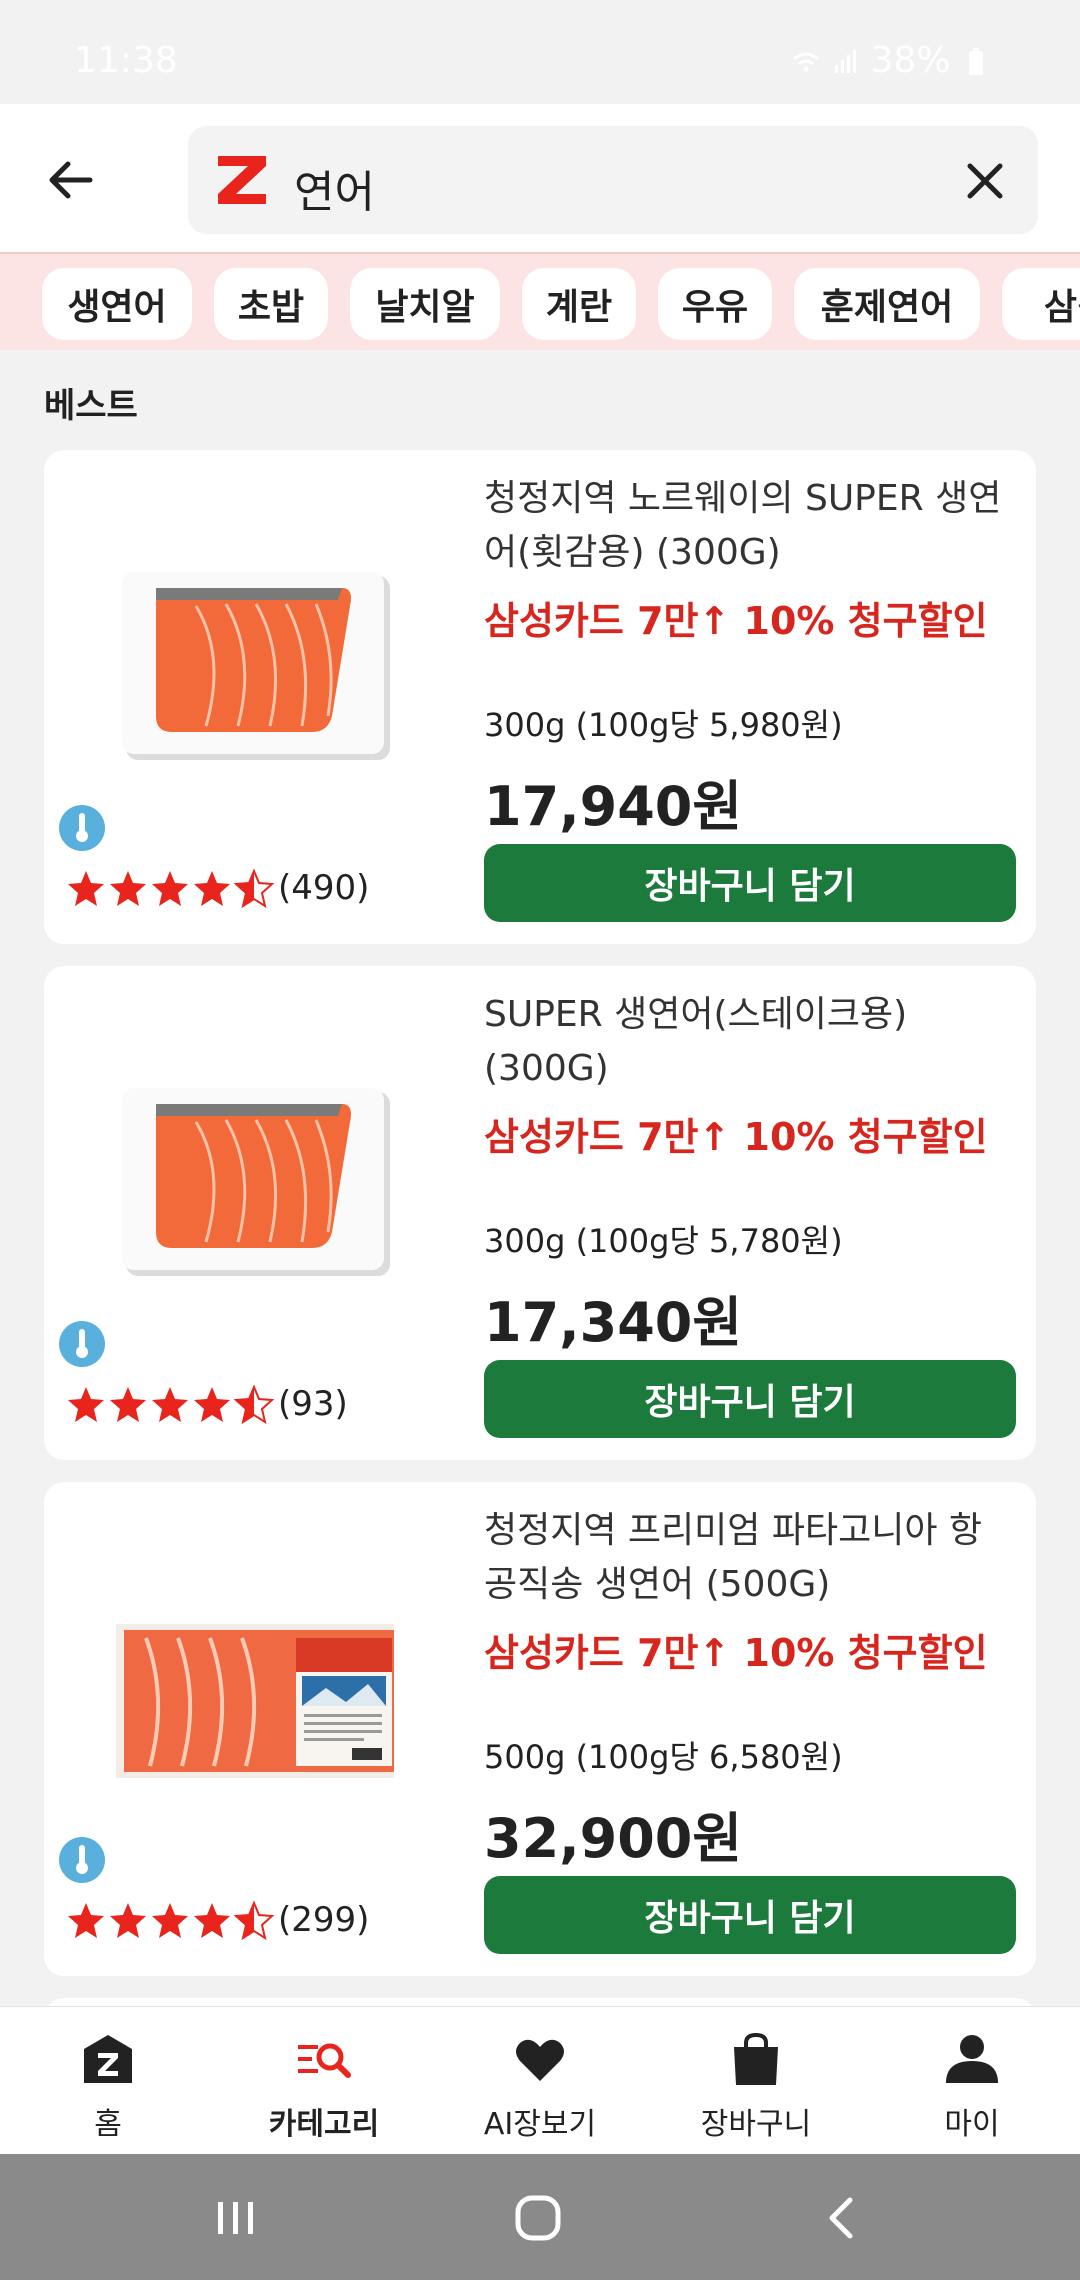  What do you see at coordinates (324, 888) in the screenshot?
I see `review-count: (490)` at bounding box center [324, 888].